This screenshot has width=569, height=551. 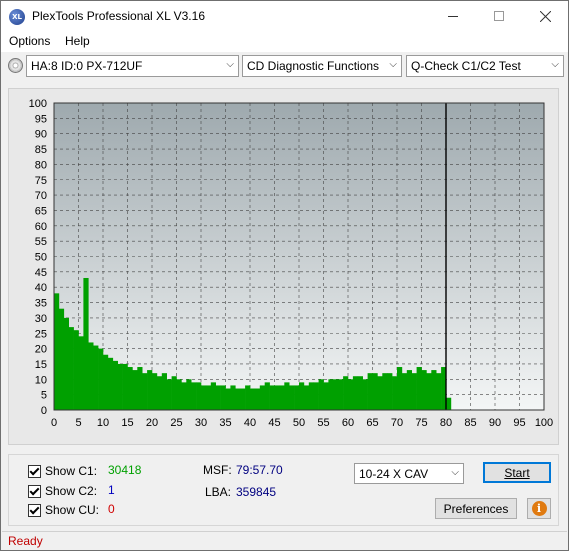 I want to click on minimize-button, so click(x=453, y=16).